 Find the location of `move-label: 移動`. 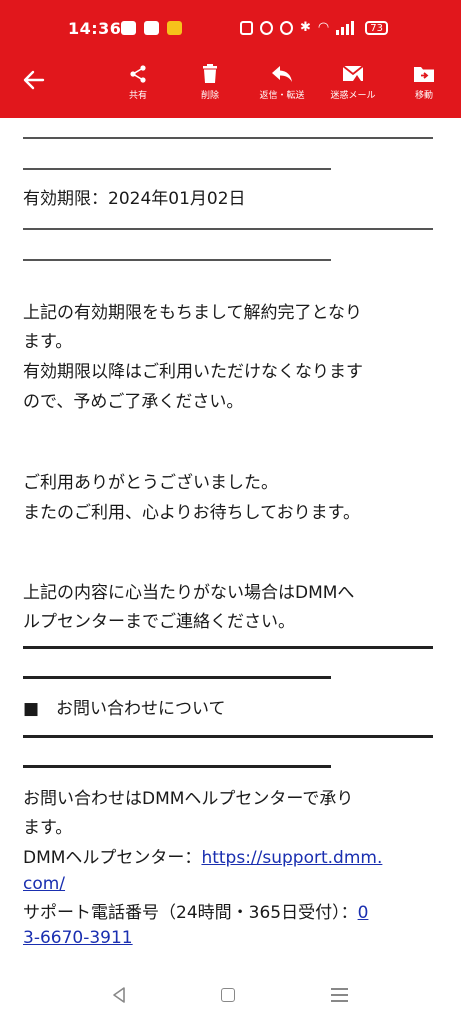

move-label: 移動 is located at coordinates (423, 96).